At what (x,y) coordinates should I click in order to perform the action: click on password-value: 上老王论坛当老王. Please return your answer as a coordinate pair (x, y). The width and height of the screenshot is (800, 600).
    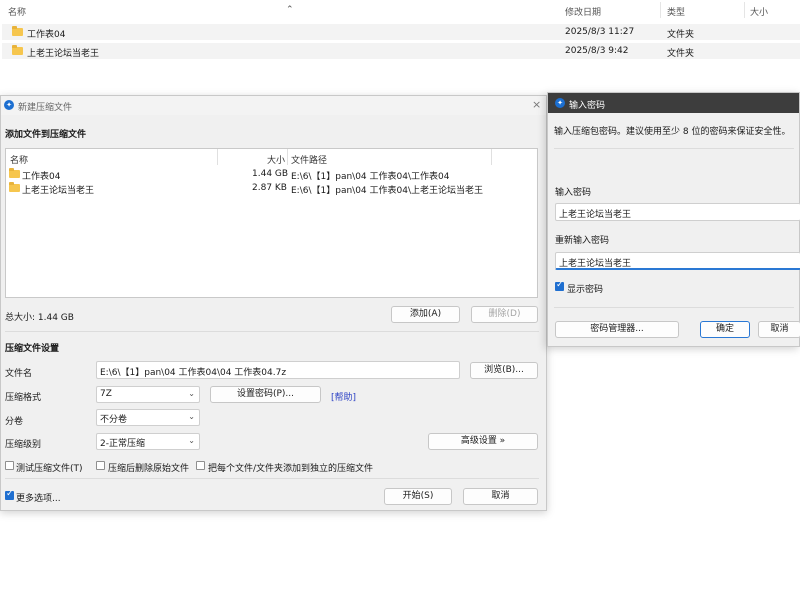
    Looking at the image, I should click on (595, 215).